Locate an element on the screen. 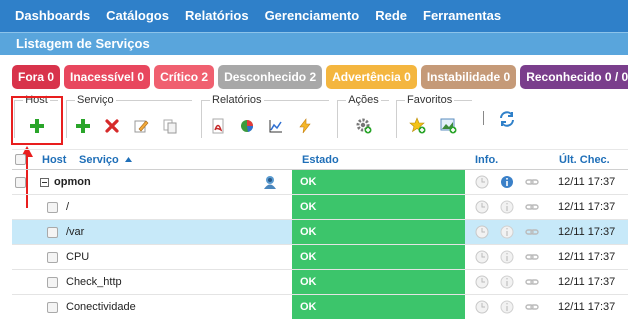 Image resolution: width=628 pixels, height=319 pixels. toolbar-group-favoritos: Favoritos is located at coordinates (434, 116).